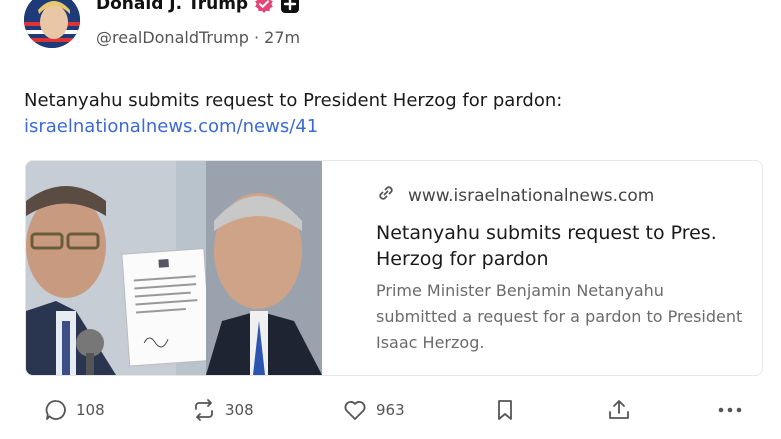 This screenshot has height=439, width=781. I want to click on bookmark-button, so click(505, 410).